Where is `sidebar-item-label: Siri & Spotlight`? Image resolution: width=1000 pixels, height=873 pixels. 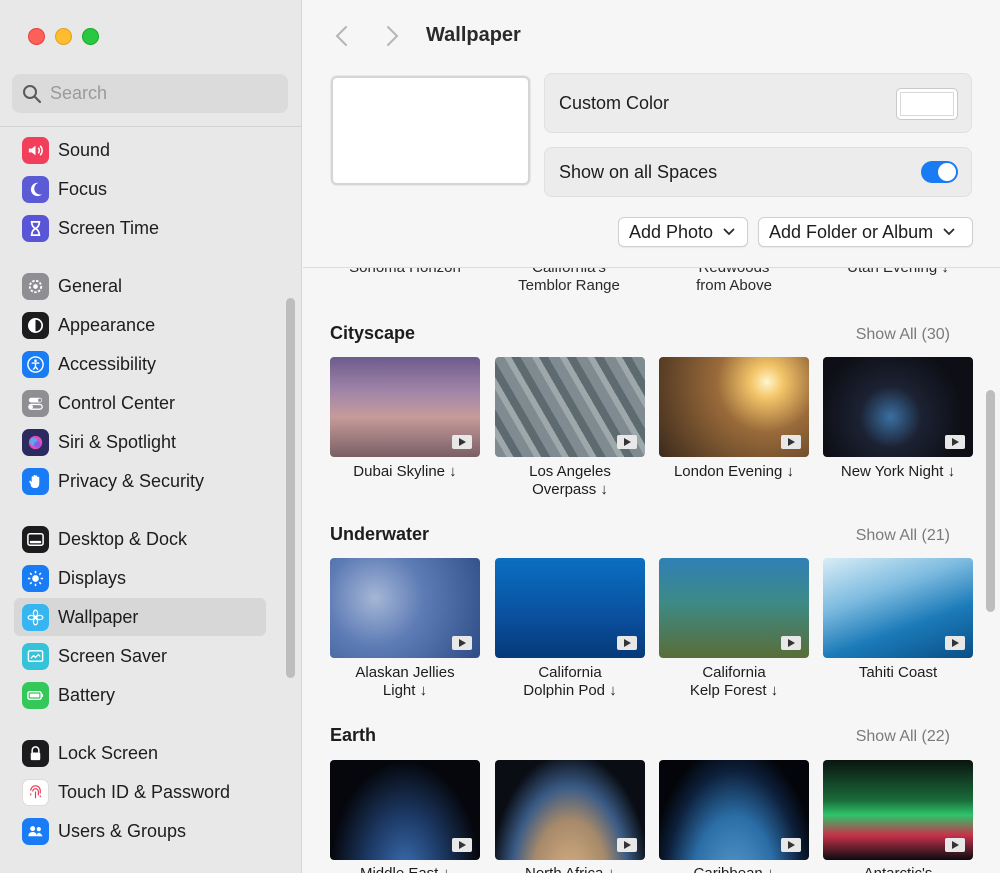
sidebar-item-label: Siri & Spotlight is located at coordinates (117, 441).